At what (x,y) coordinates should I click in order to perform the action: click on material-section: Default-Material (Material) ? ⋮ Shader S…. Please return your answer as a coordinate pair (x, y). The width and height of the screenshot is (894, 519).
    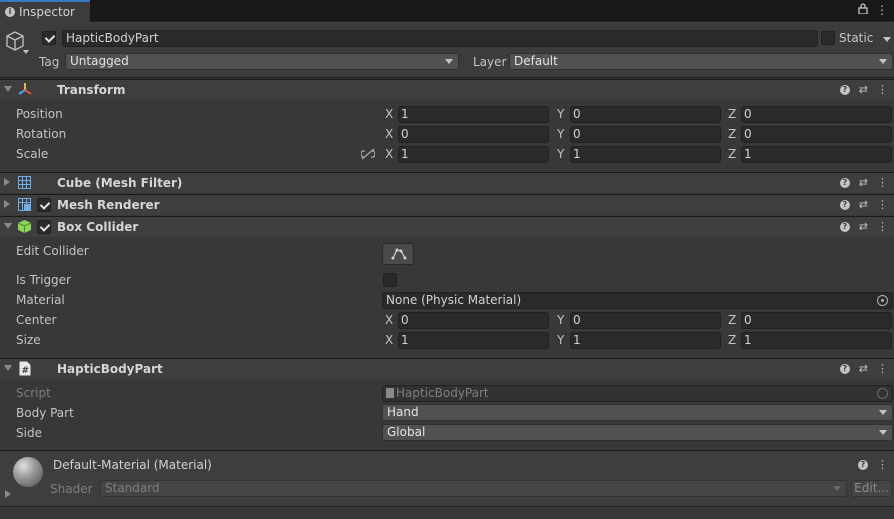
    Looking at the image, I should click on (447, 478).